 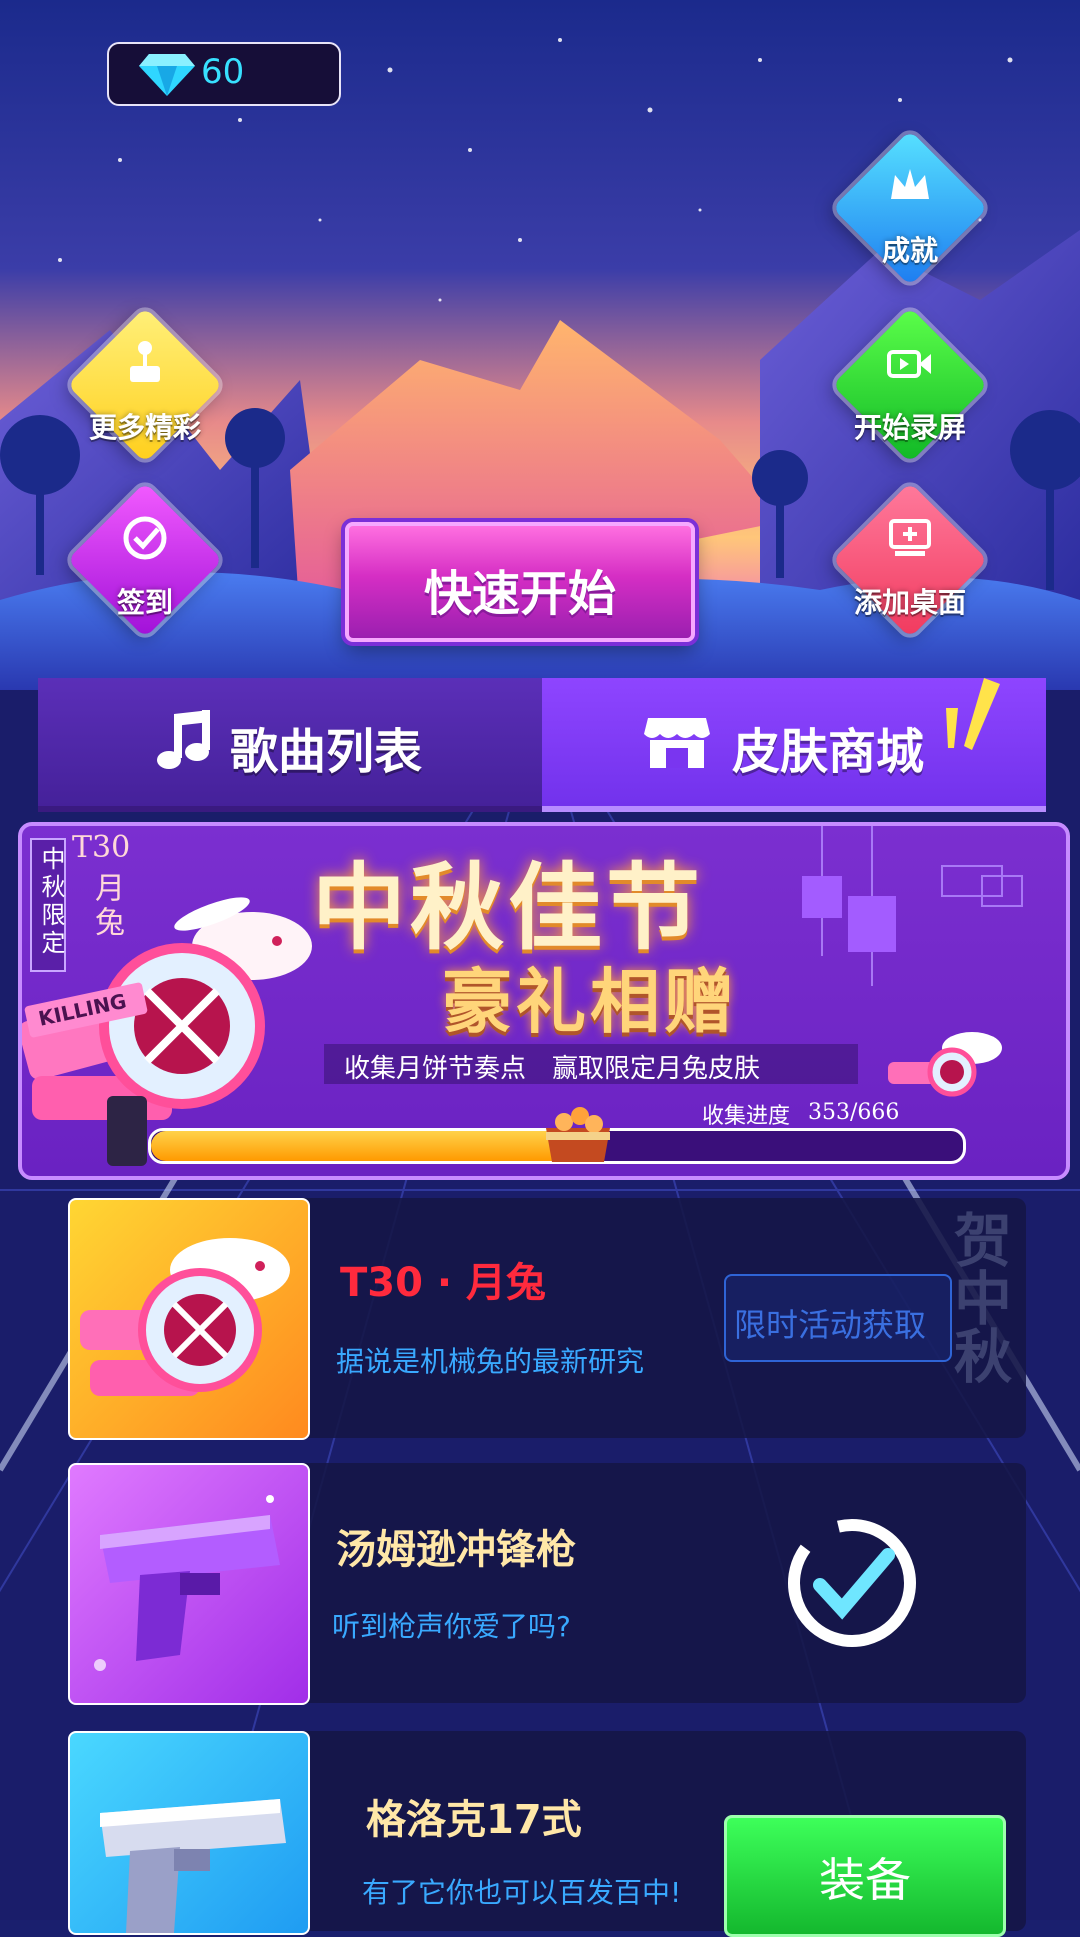 I want to click on sparkle-decoration, so click(x=973, y=714).